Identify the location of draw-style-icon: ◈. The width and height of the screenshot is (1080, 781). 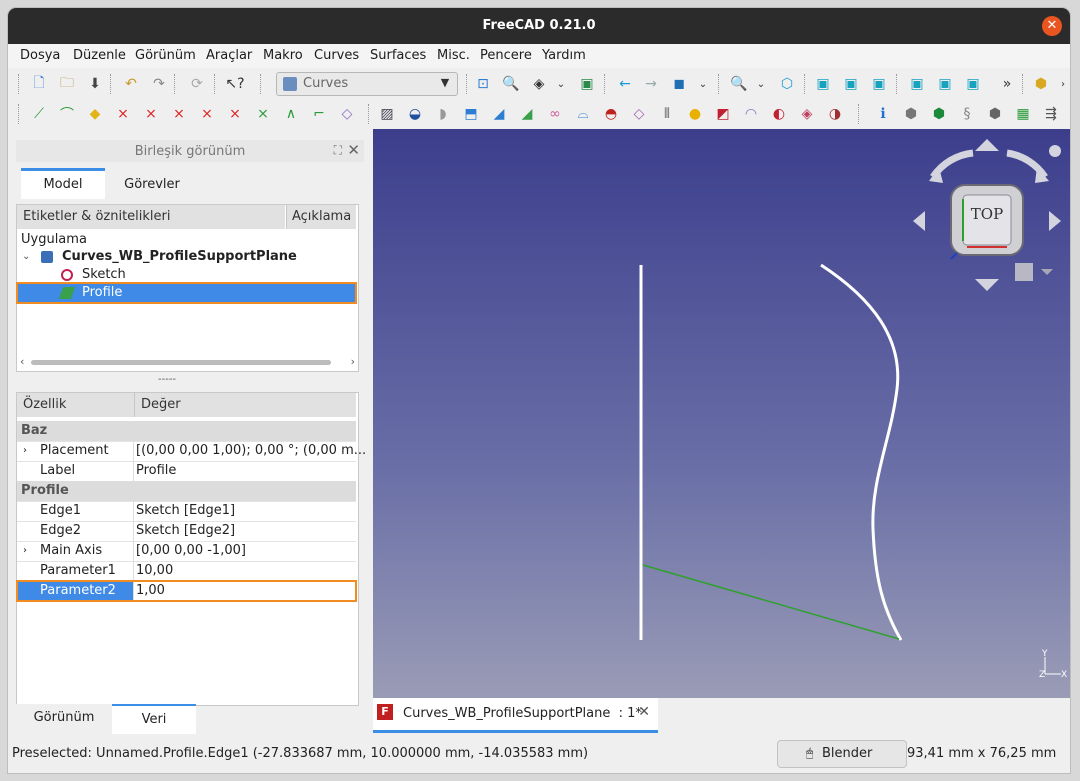
(539, 84).